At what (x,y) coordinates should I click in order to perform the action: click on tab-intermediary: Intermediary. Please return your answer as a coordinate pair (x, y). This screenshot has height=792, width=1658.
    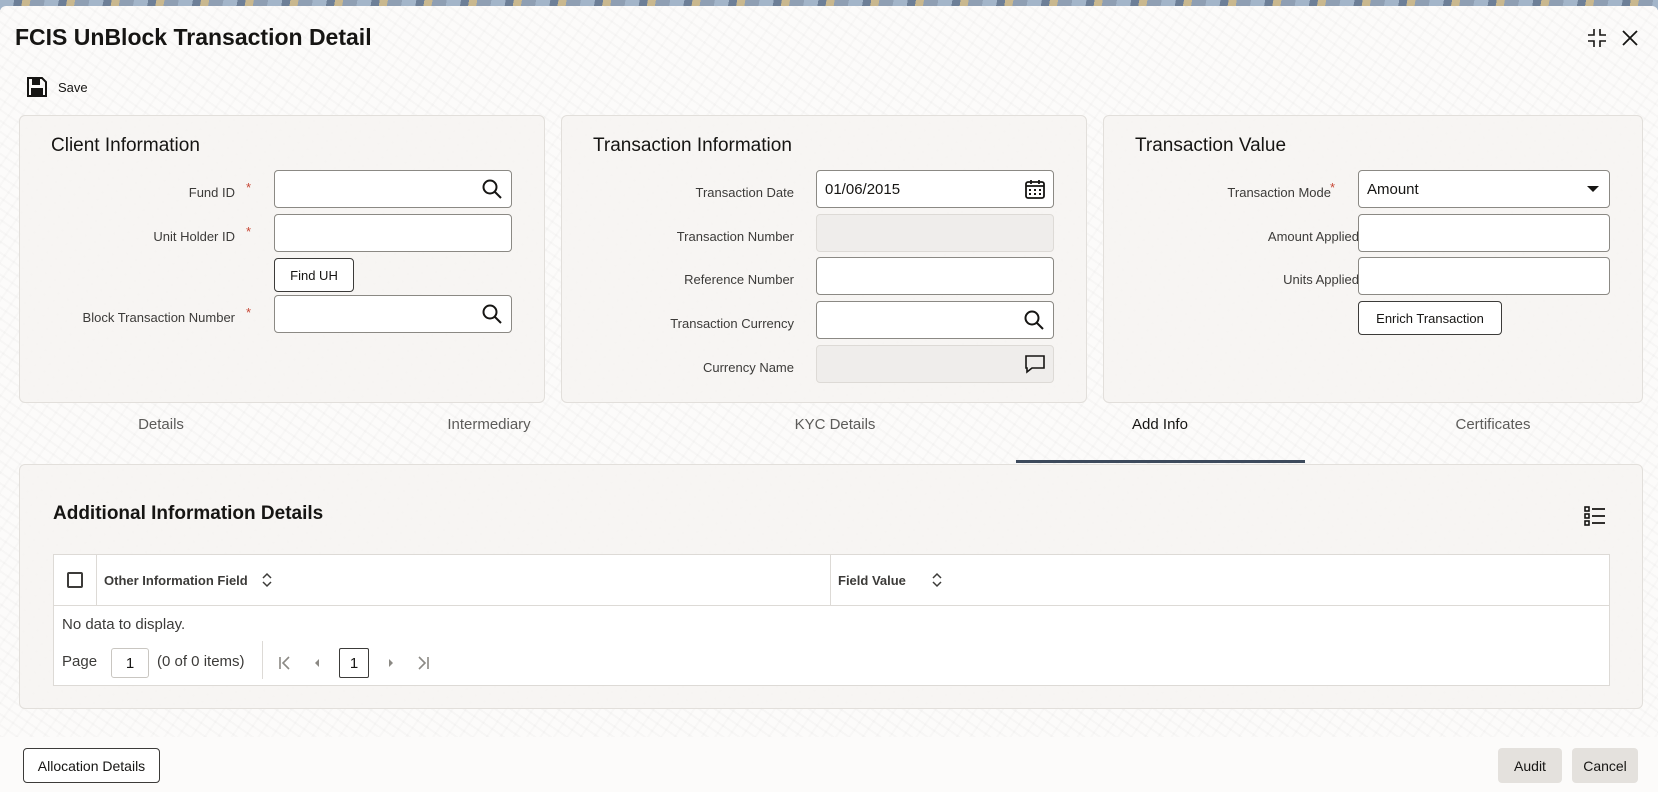
    Looking at the image, I should click on (489, 431).